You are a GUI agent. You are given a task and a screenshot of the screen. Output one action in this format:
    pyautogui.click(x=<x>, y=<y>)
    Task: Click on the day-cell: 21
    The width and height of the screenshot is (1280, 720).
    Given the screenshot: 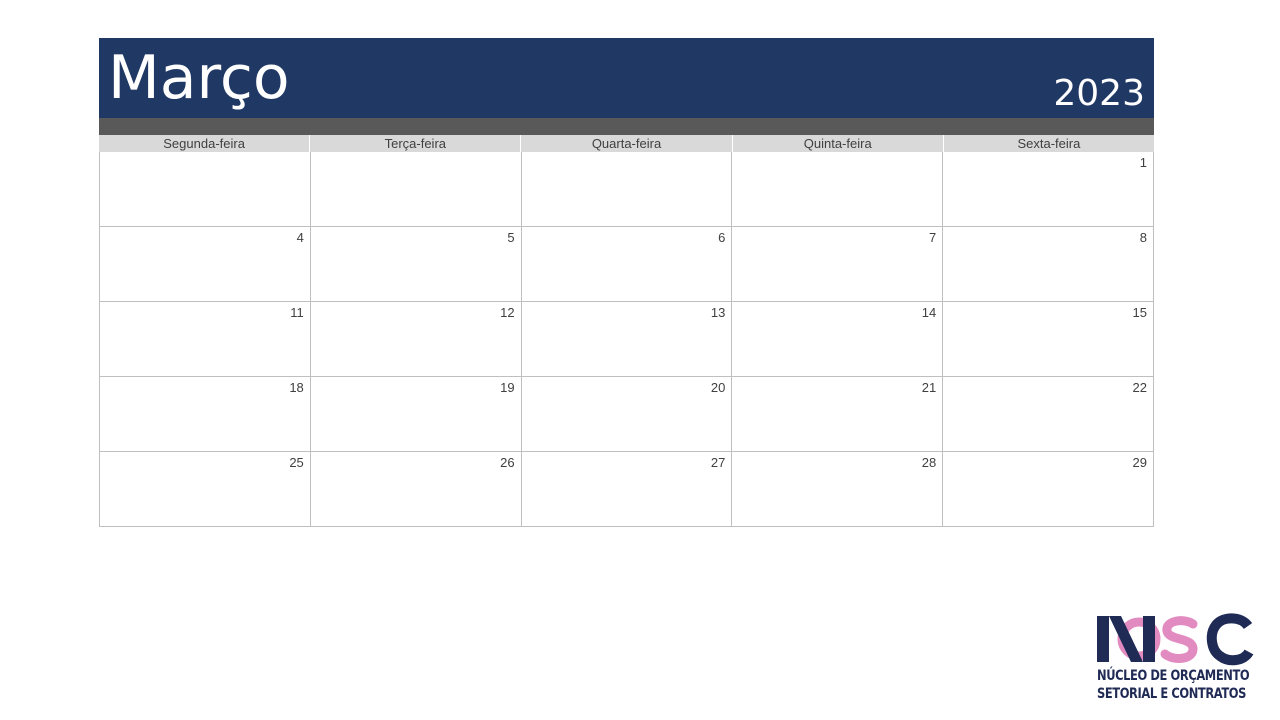 What is the action you would take?
    pyautogui.click(x=838, y=414)
    